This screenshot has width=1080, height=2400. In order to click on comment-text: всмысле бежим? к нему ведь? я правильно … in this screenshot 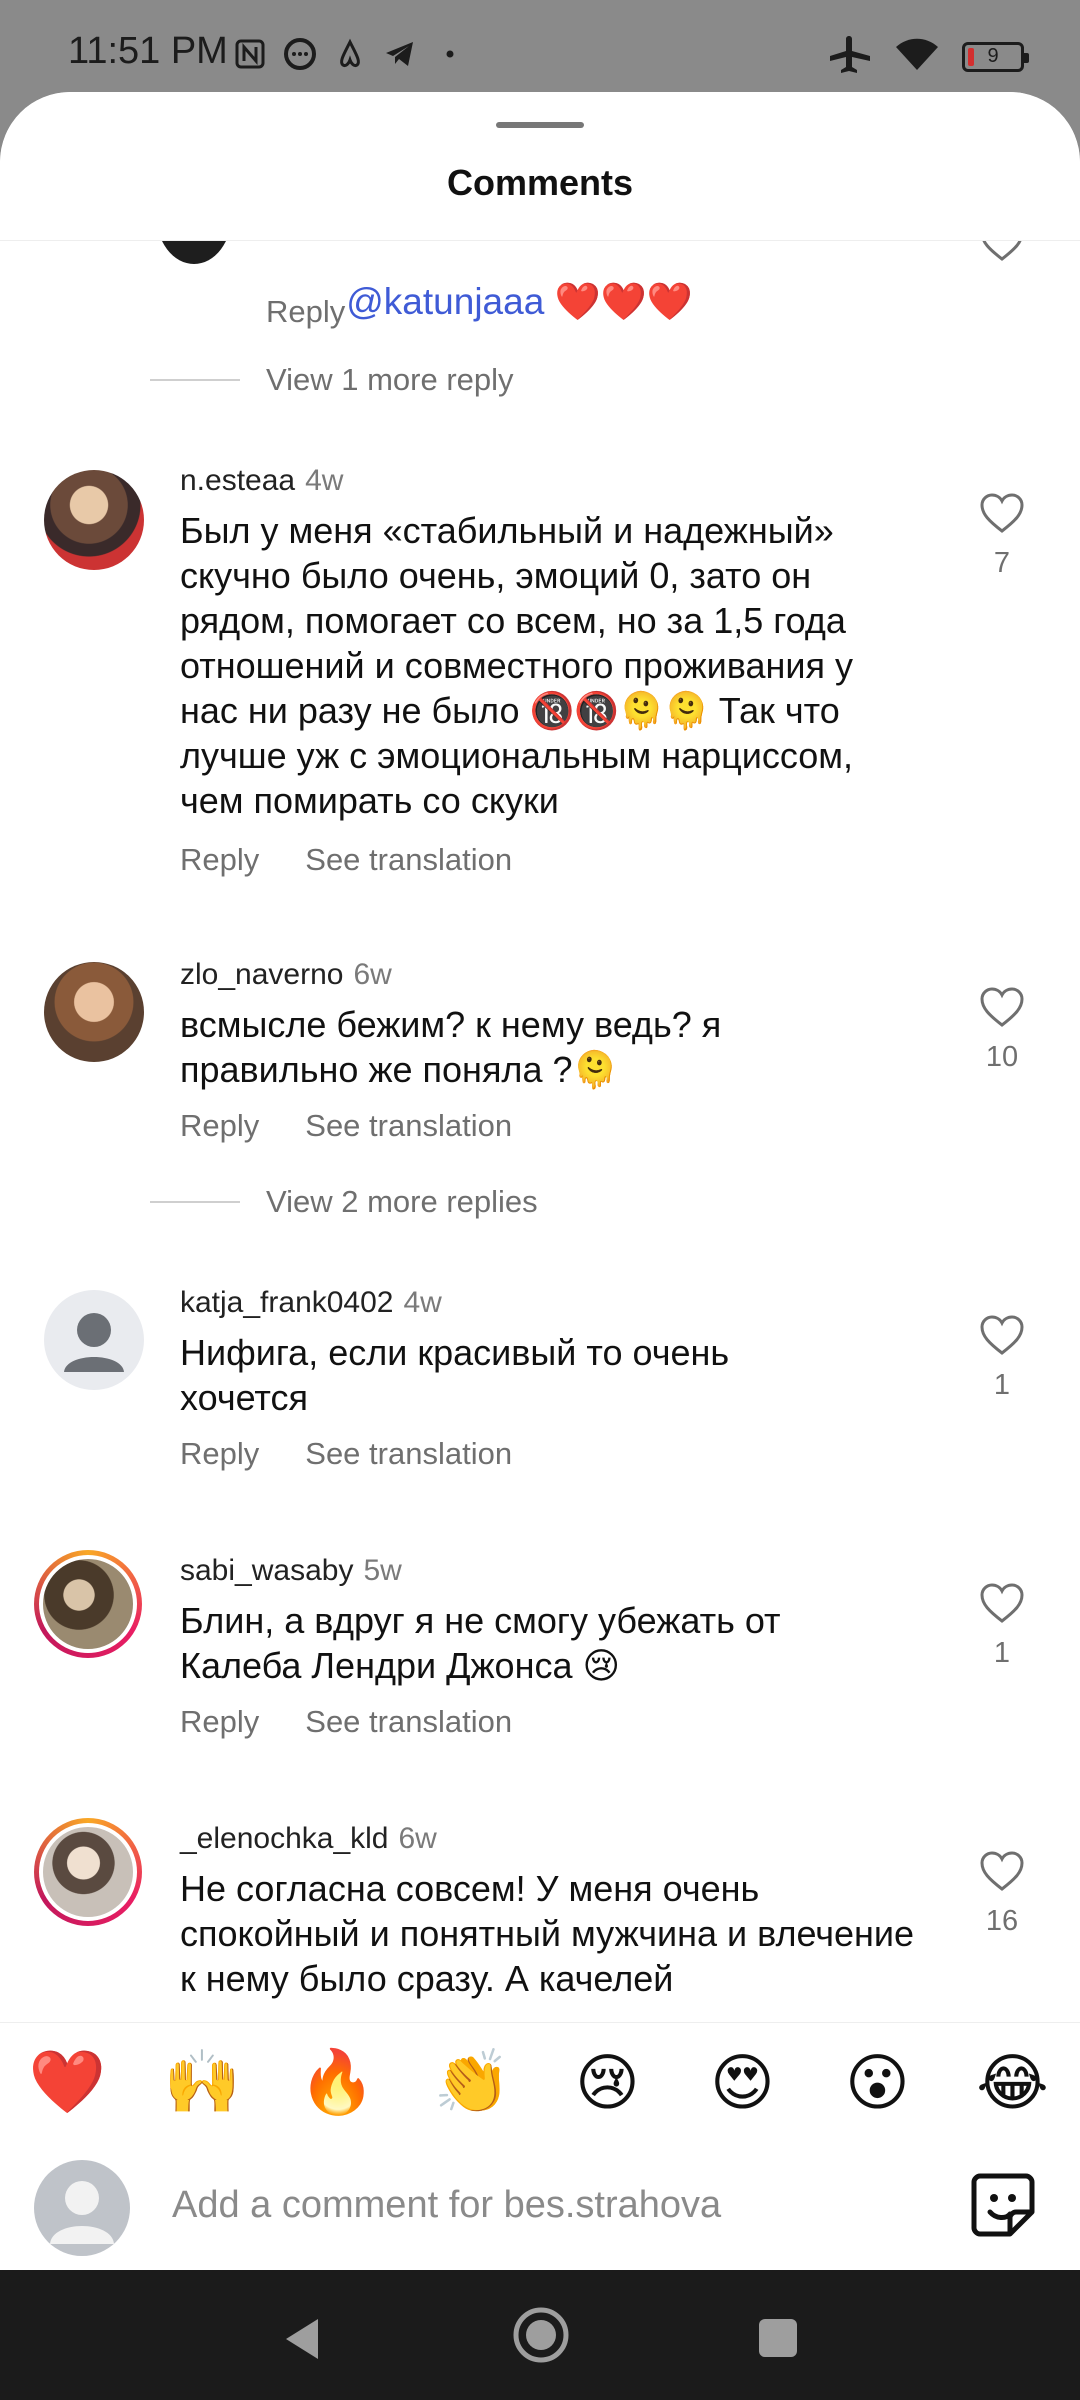, I will do `click(456, 1047)`.